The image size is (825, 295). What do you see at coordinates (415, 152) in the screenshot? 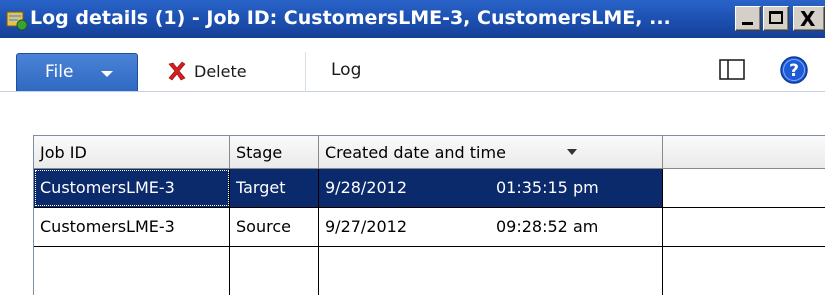
I see `column-header-created-date-label: Created date and time` at bounding box center [415, 152].